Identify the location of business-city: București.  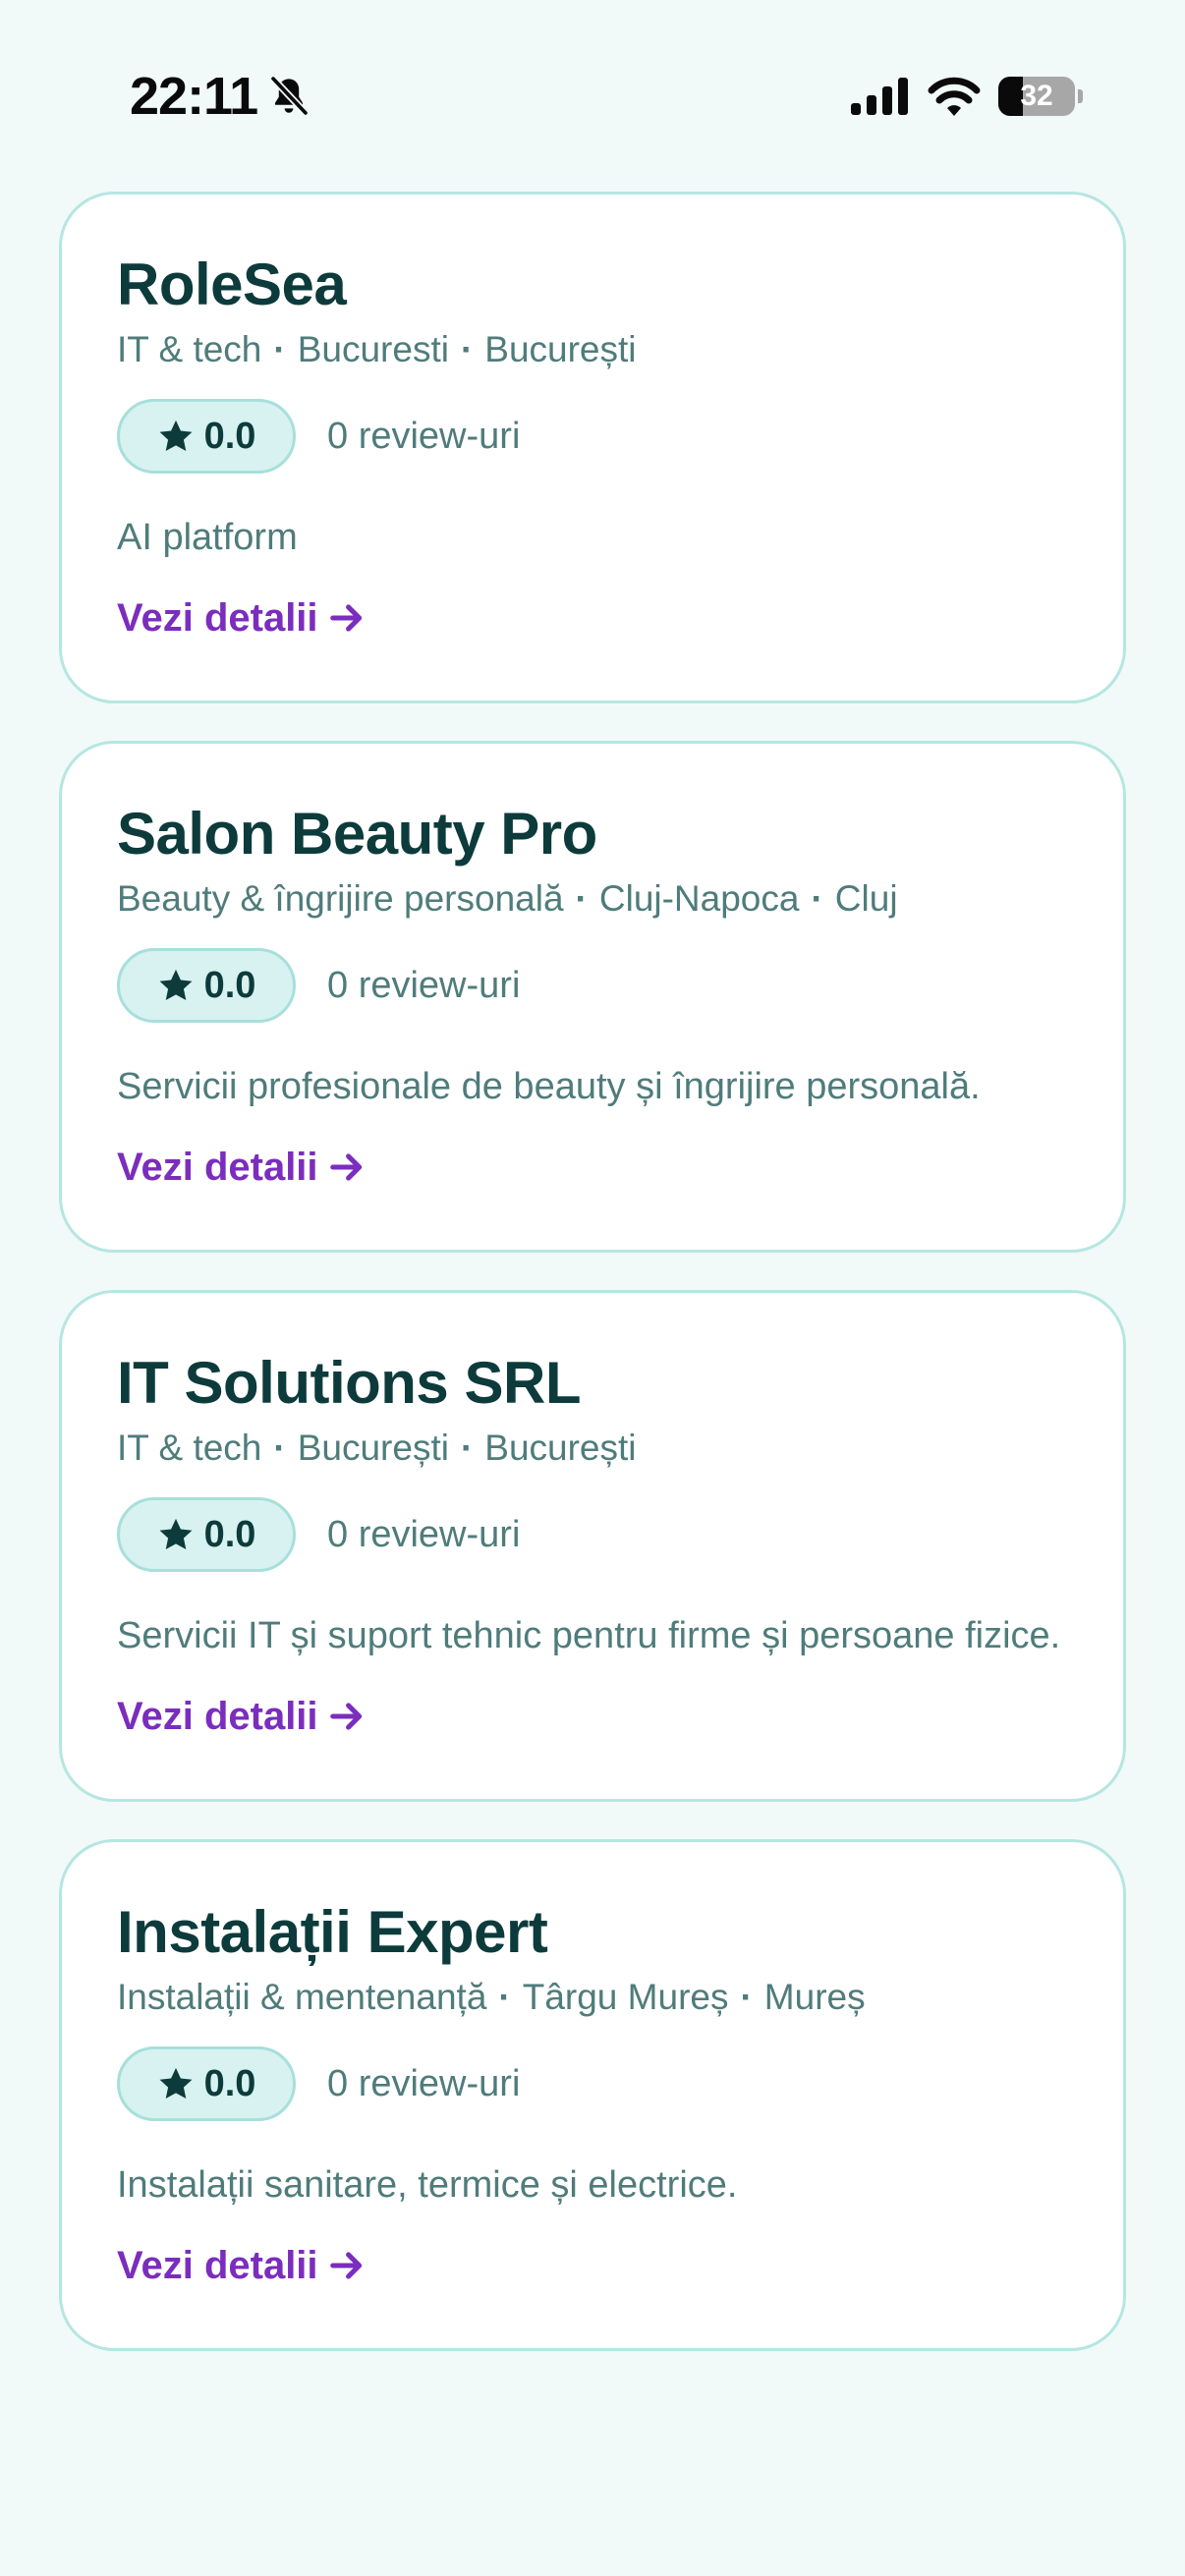
(373, 1448).